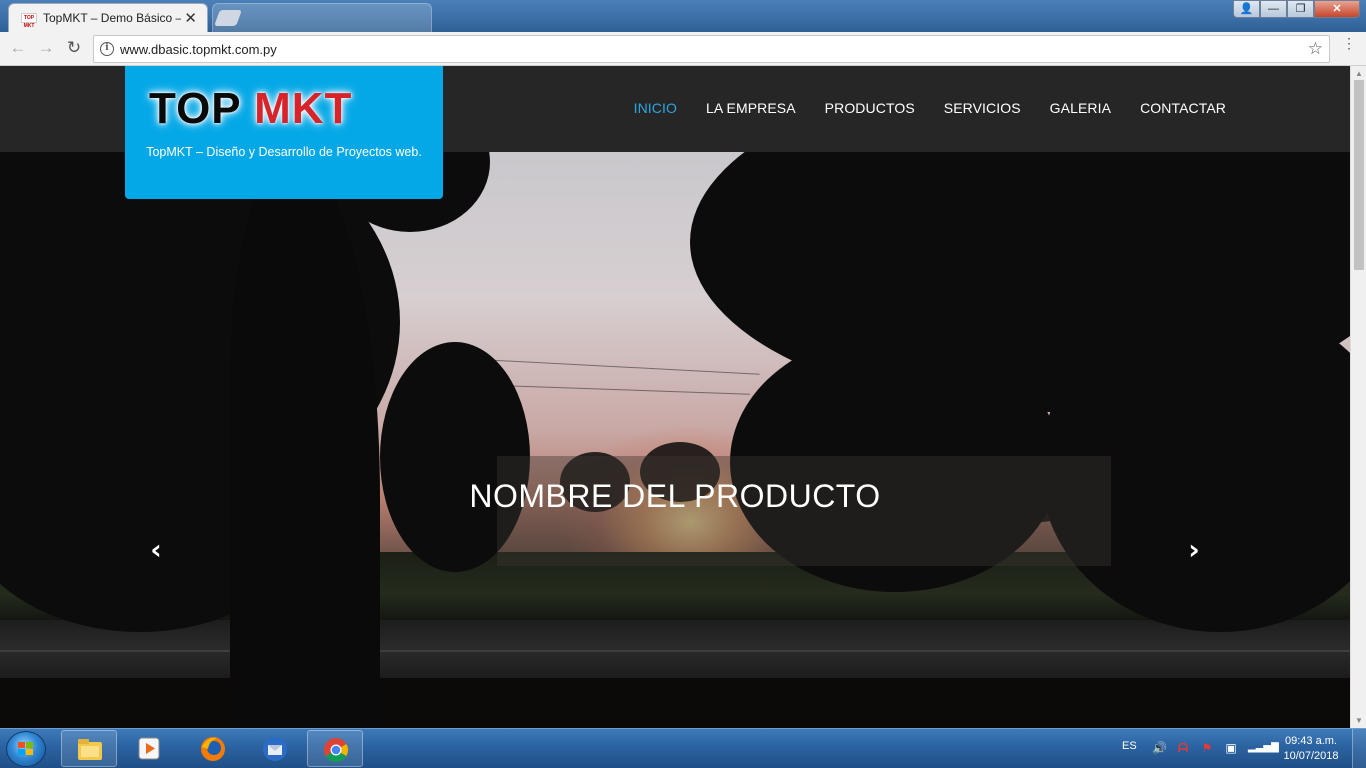 Image resolution: width=1366 pixels, height=768 pixels. I want to click on bookmark-star-icon: ☆, so click(1315, 49).